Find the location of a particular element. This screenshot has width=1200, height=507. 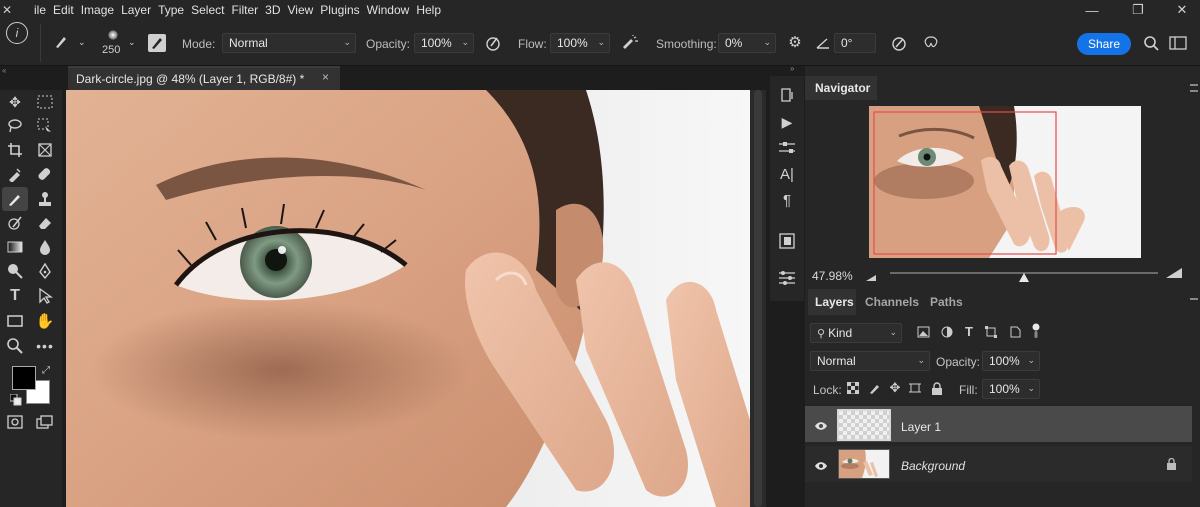

zoom-out-icon is located at coordinates (872, 275).